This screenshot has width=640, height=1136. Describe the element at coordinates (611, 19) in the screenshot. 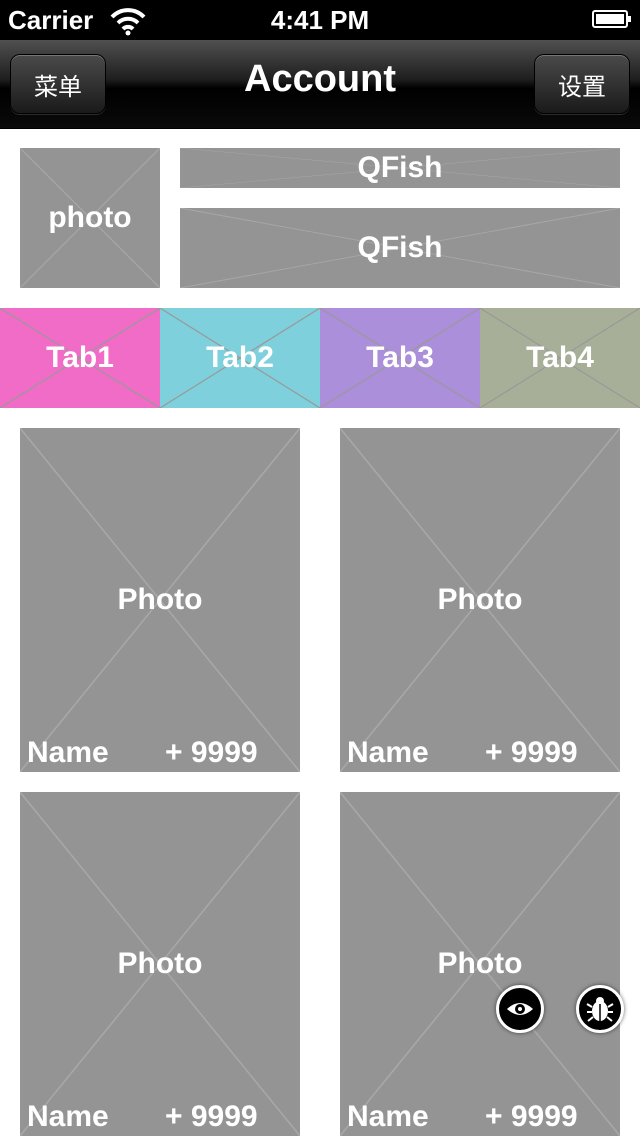

I see `battery-icon` at that location.